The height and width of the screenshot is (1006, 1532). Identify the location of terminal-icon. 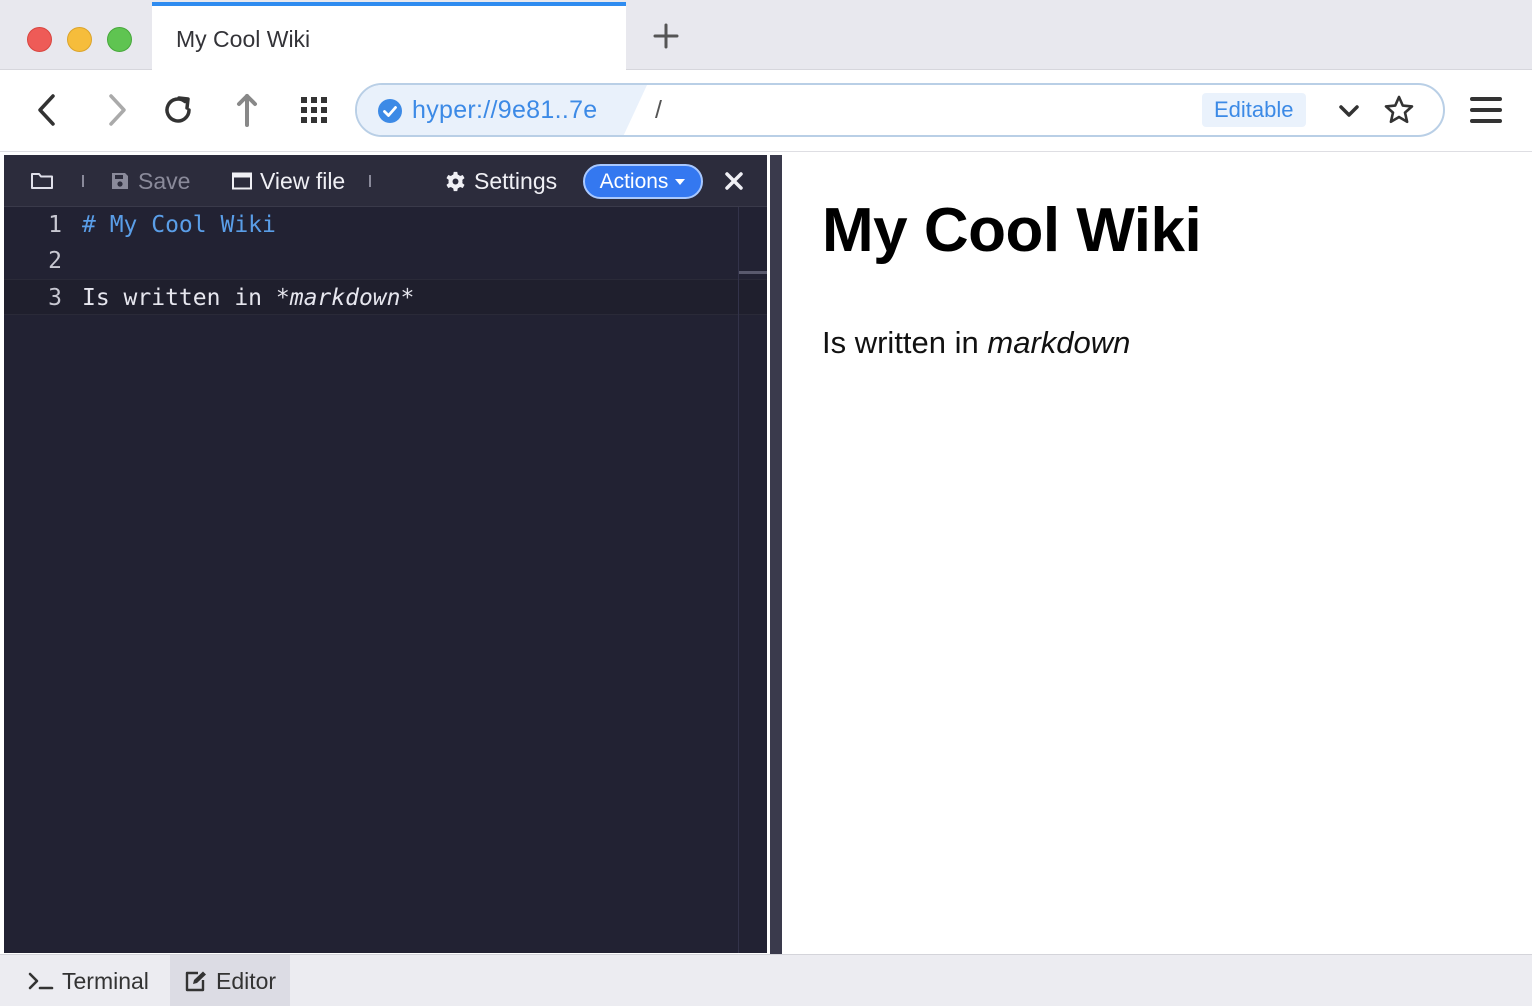
(41, 981).